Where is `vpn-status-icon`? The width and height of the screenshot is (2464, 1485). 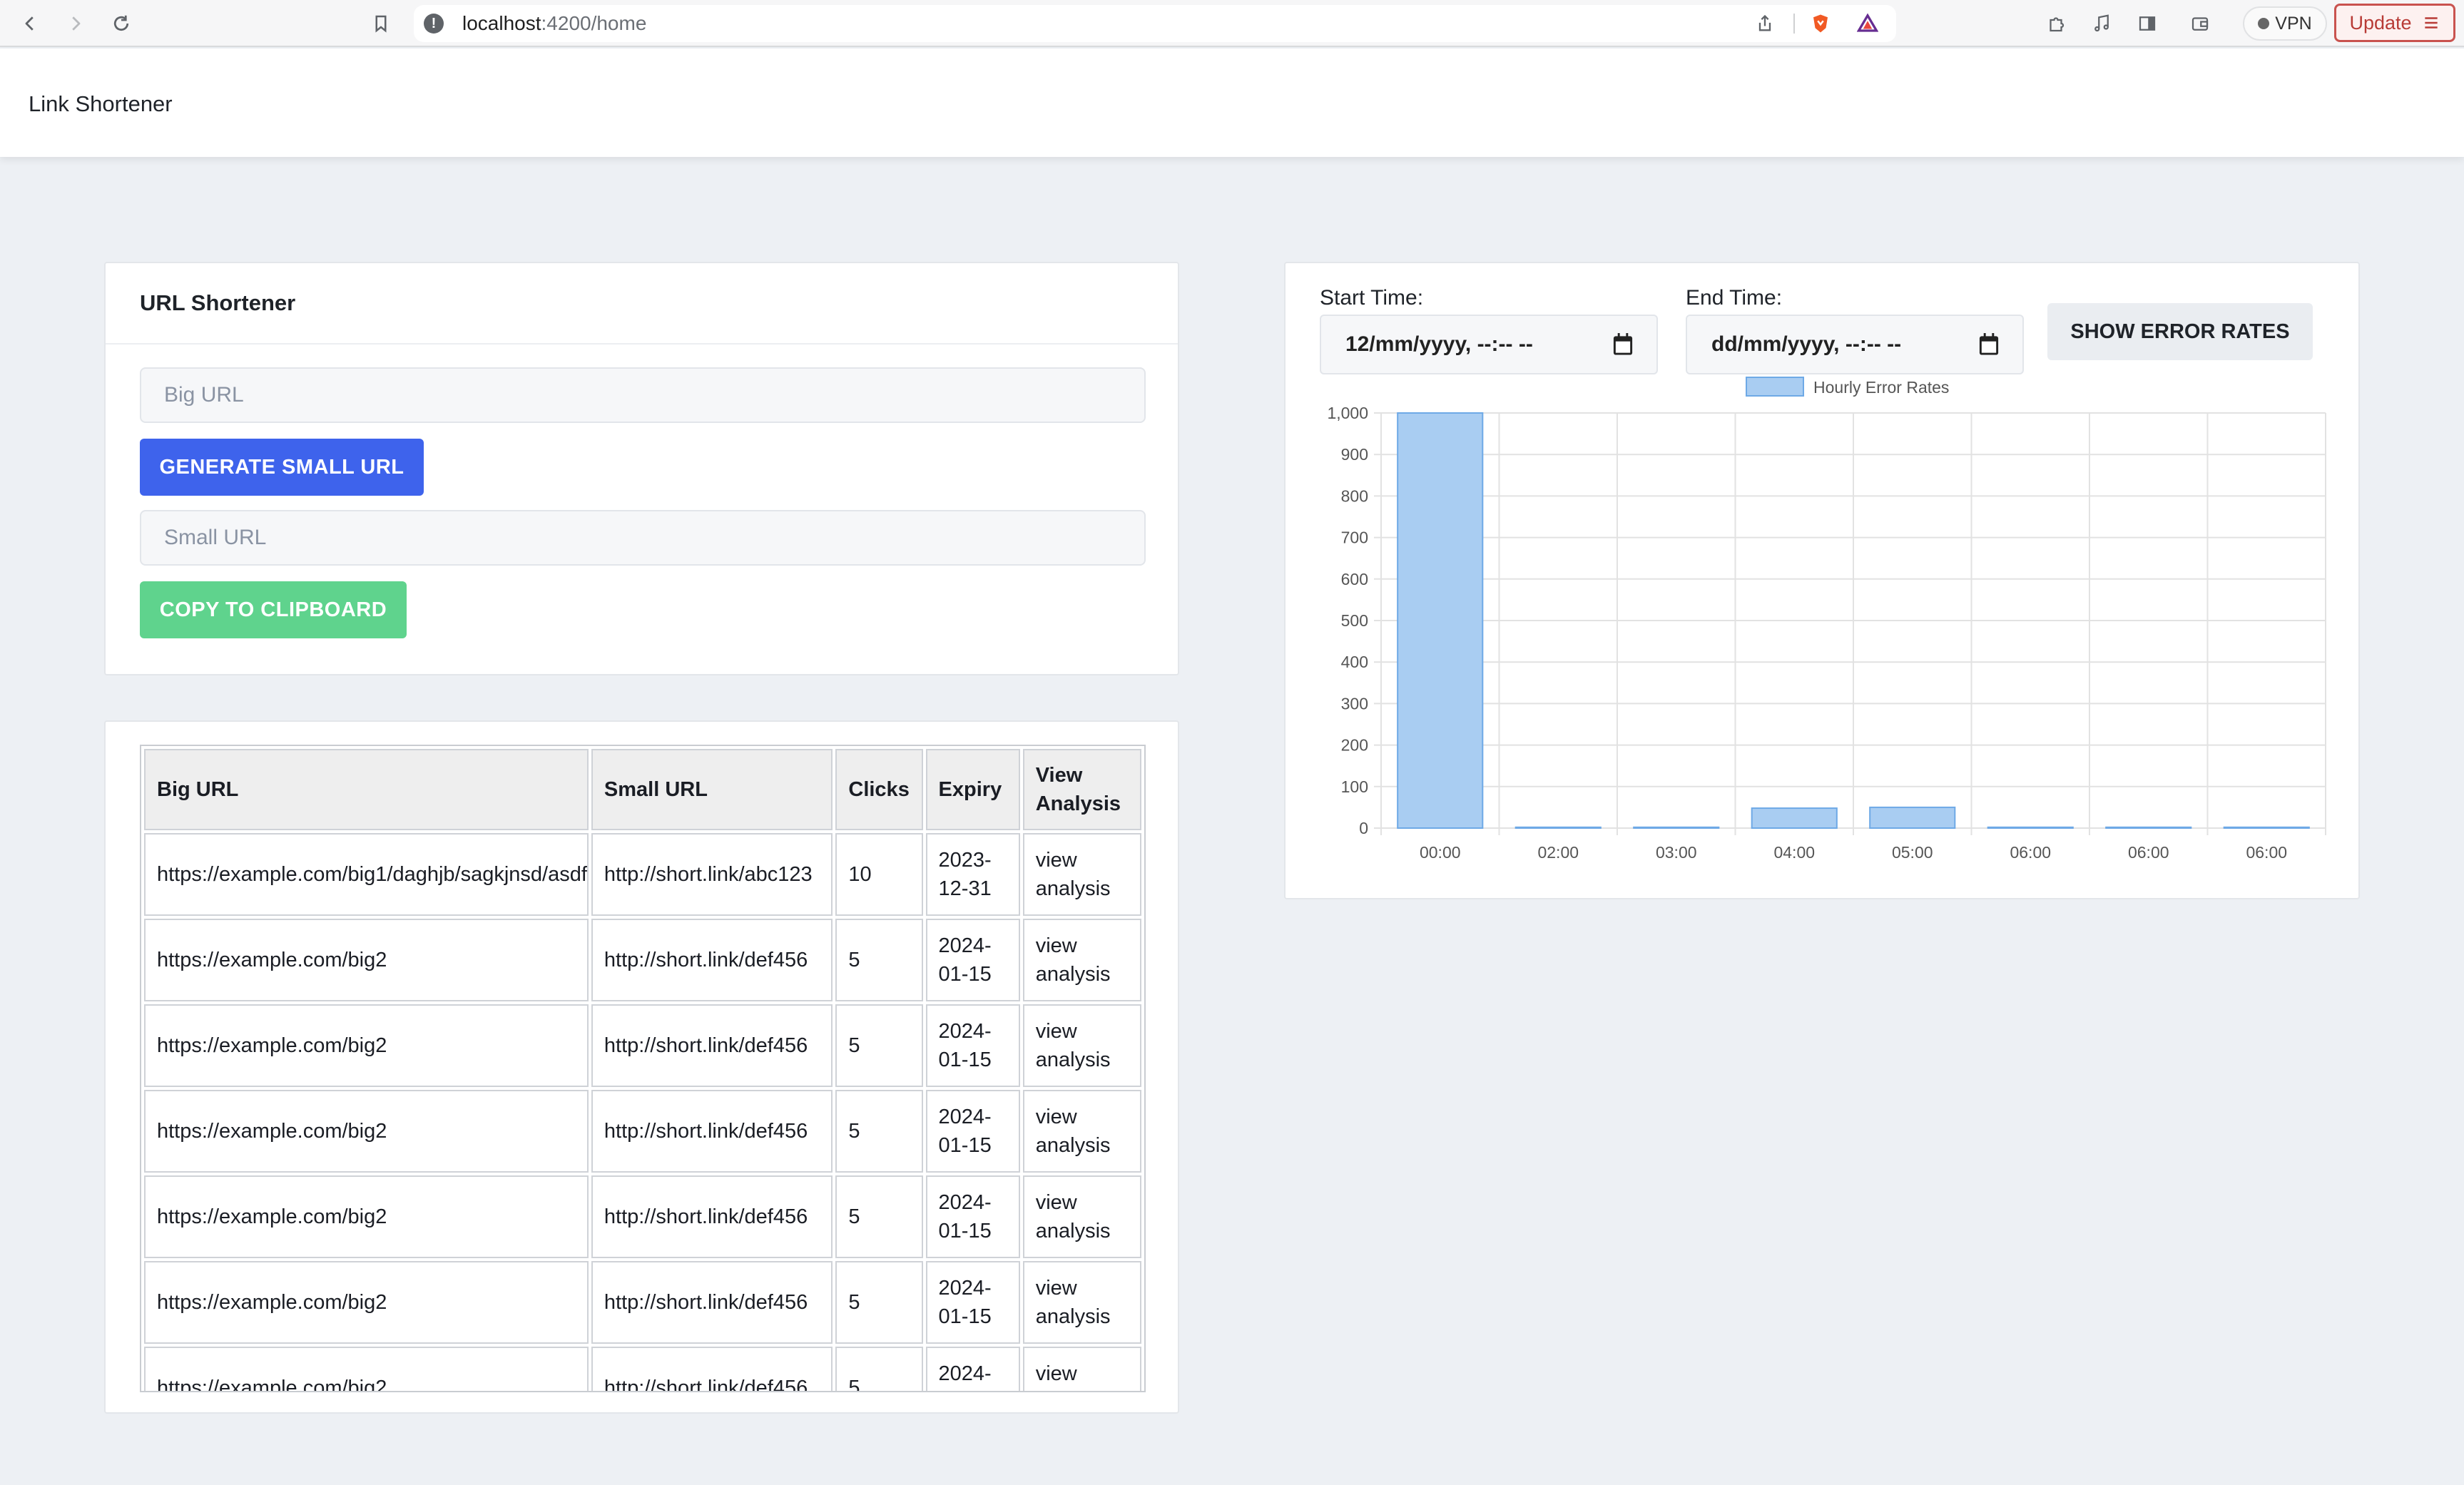 vpn-status-icon is located at coordinates (2264, 23).